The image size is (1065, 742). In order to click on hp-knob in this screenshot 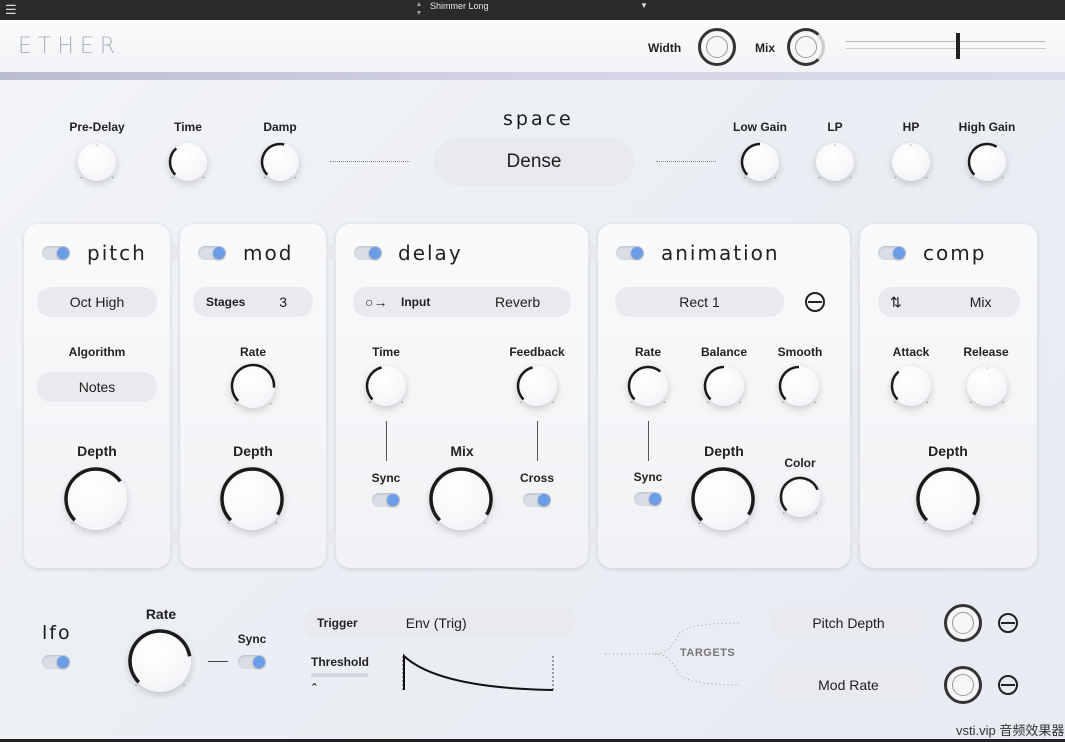, I will do `click(911, 162)`.